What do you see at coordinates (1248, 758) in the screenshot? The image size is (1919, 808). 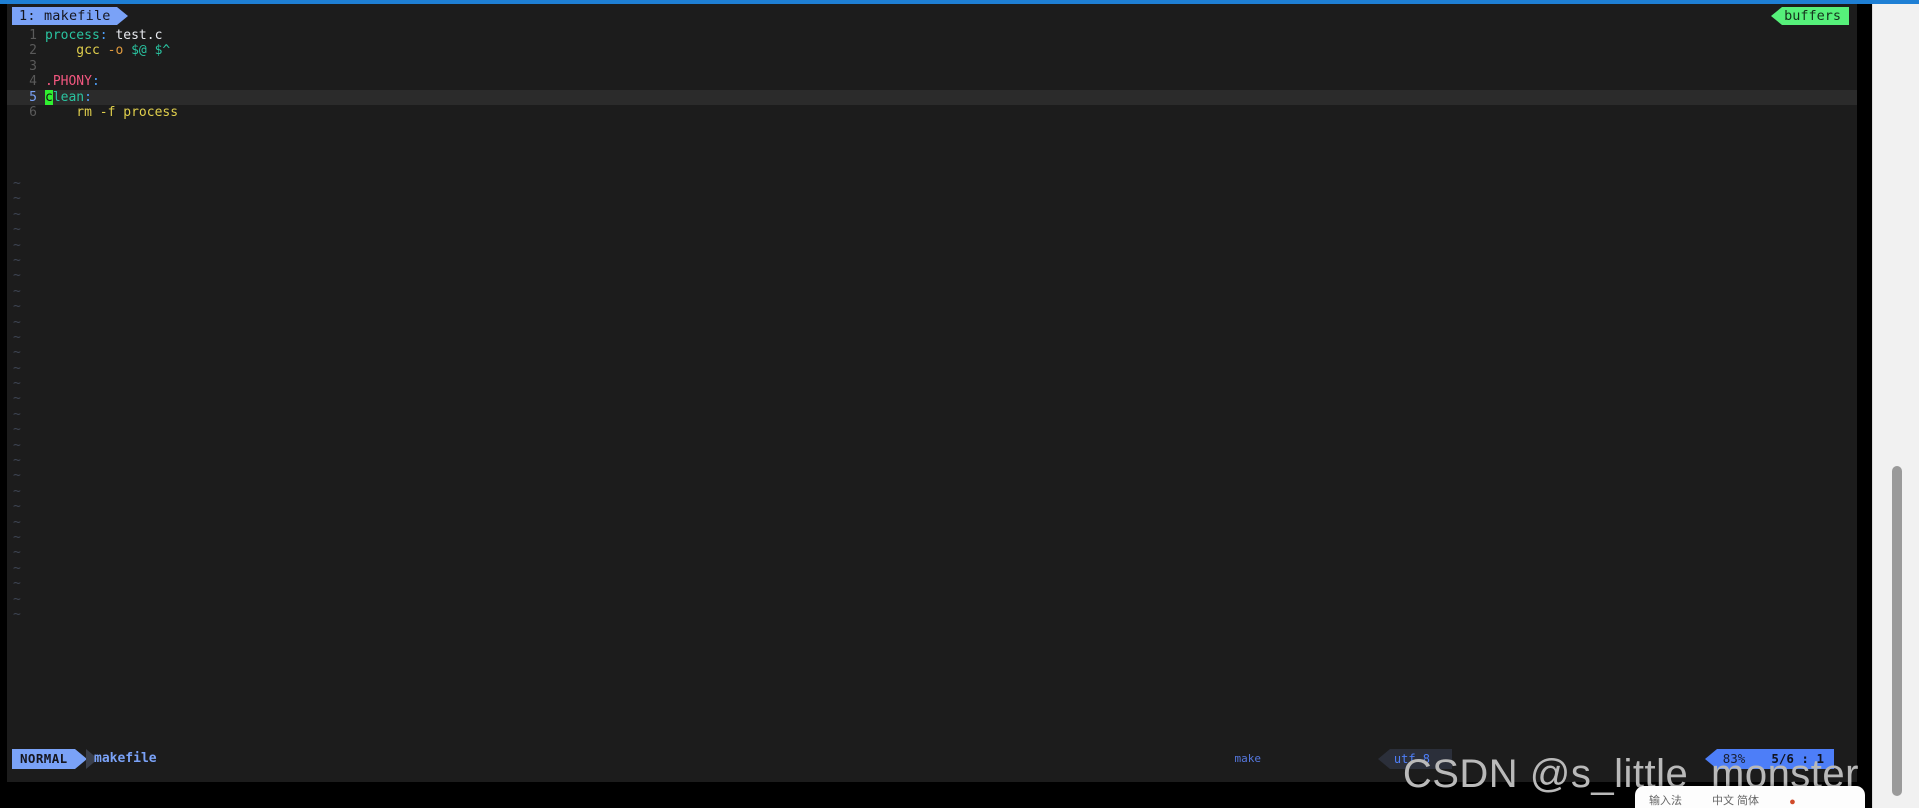 I see `status-filetype: make` at bounding box center [1248, 758].